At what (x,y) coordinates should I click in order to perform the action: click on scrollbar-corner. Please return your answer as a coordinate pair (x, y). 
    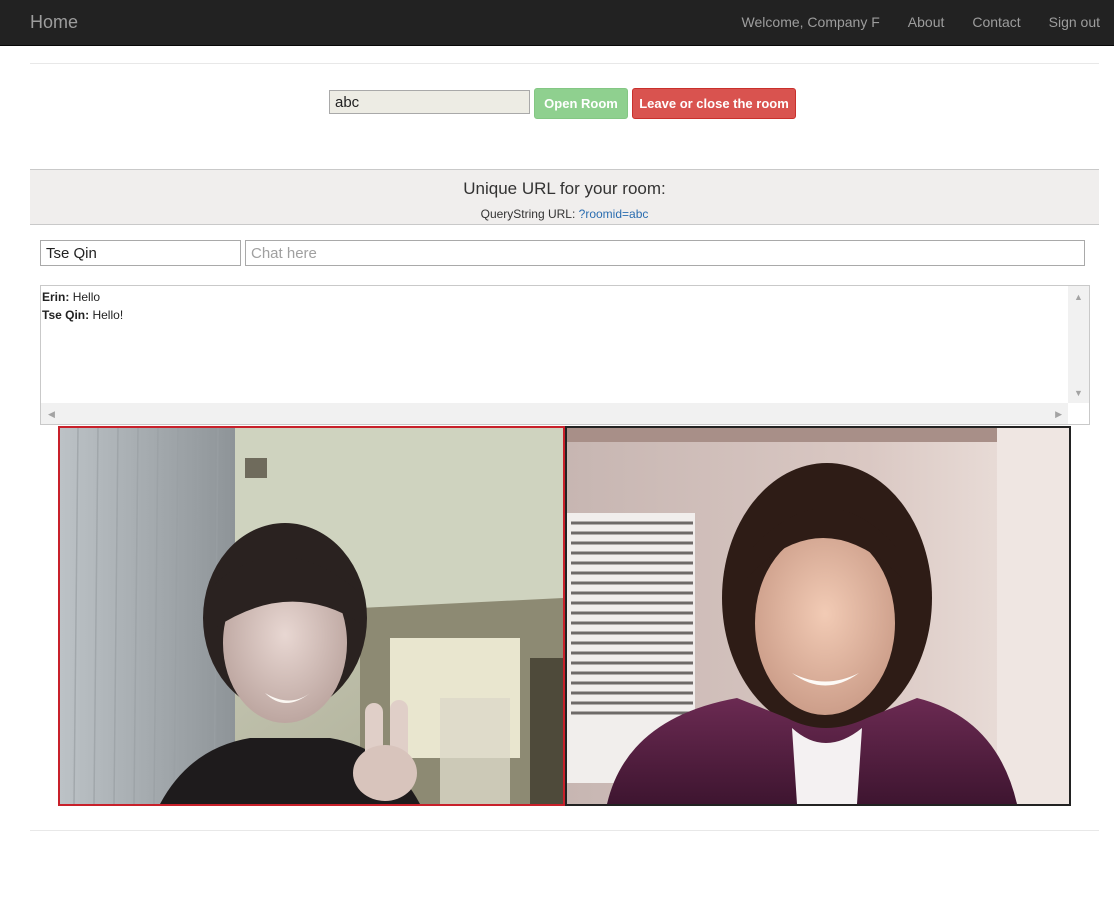
    Looking at the image, I should click on (1078, 413).